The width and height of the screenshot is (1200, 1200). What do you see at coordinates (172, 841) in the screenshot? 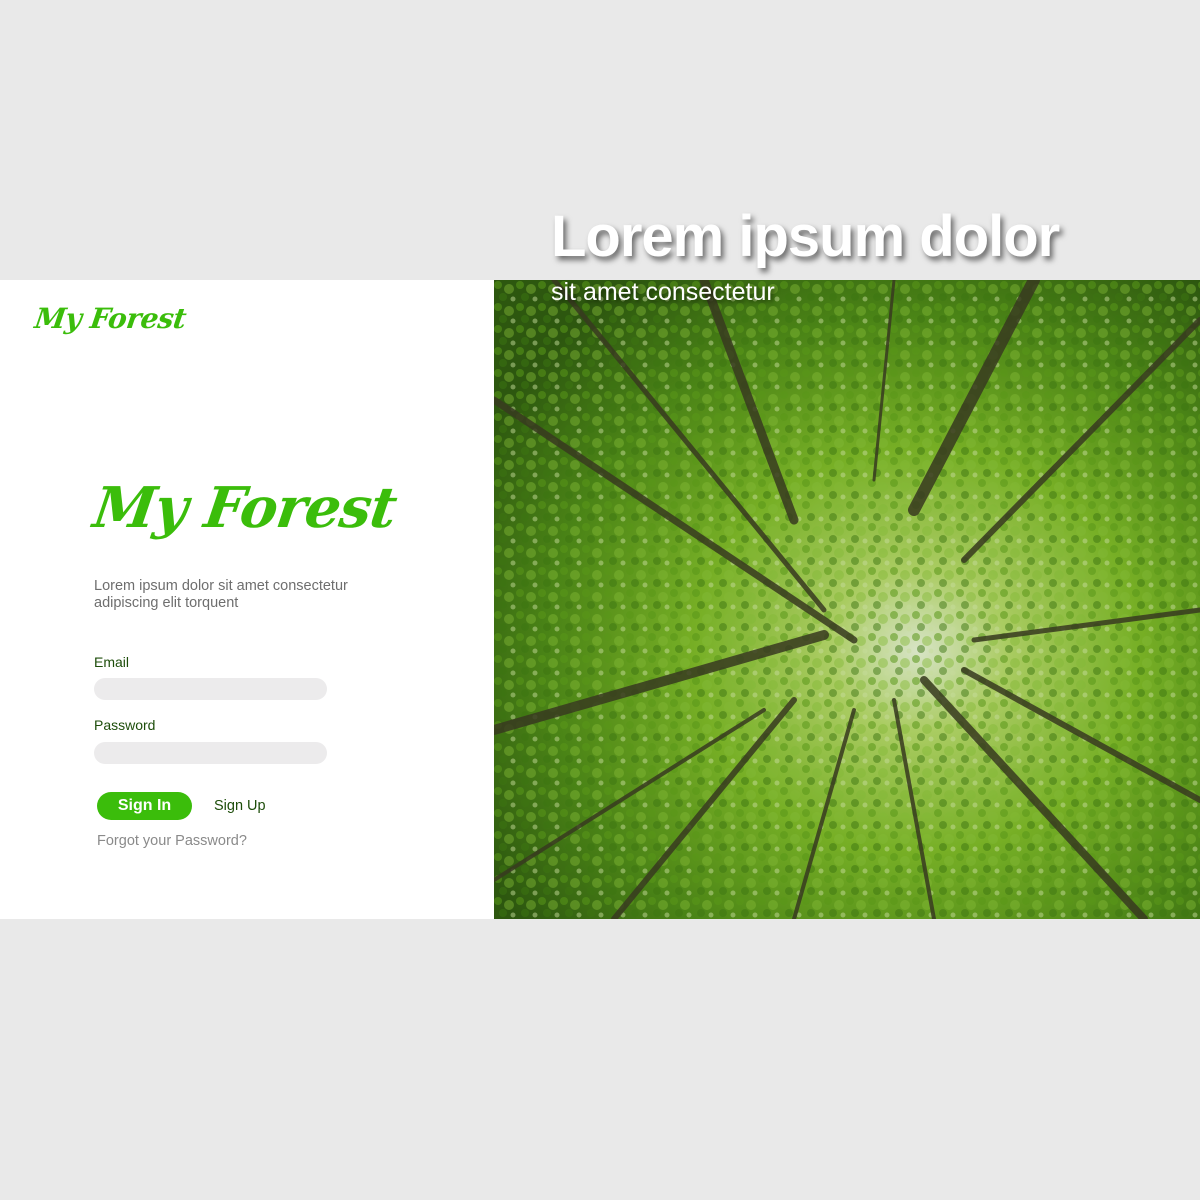
I see `forgot-password-link: Forgot your Password?` at bounding box center [172, 841].